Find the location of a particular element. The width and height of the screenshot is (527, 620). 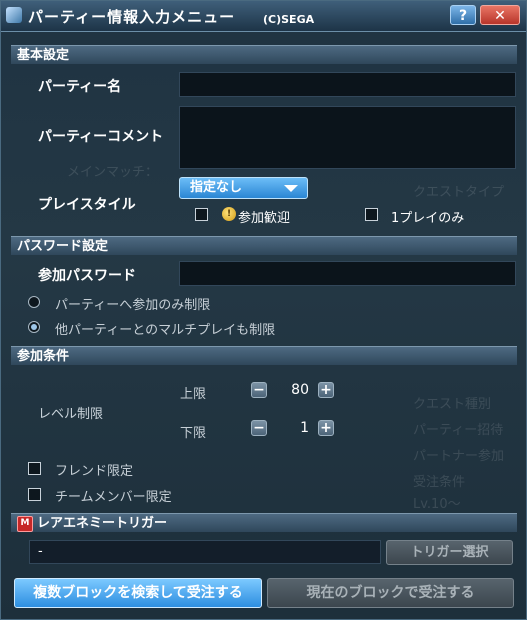

password-label: 参加パスワード is located at coordinates (87, 276).